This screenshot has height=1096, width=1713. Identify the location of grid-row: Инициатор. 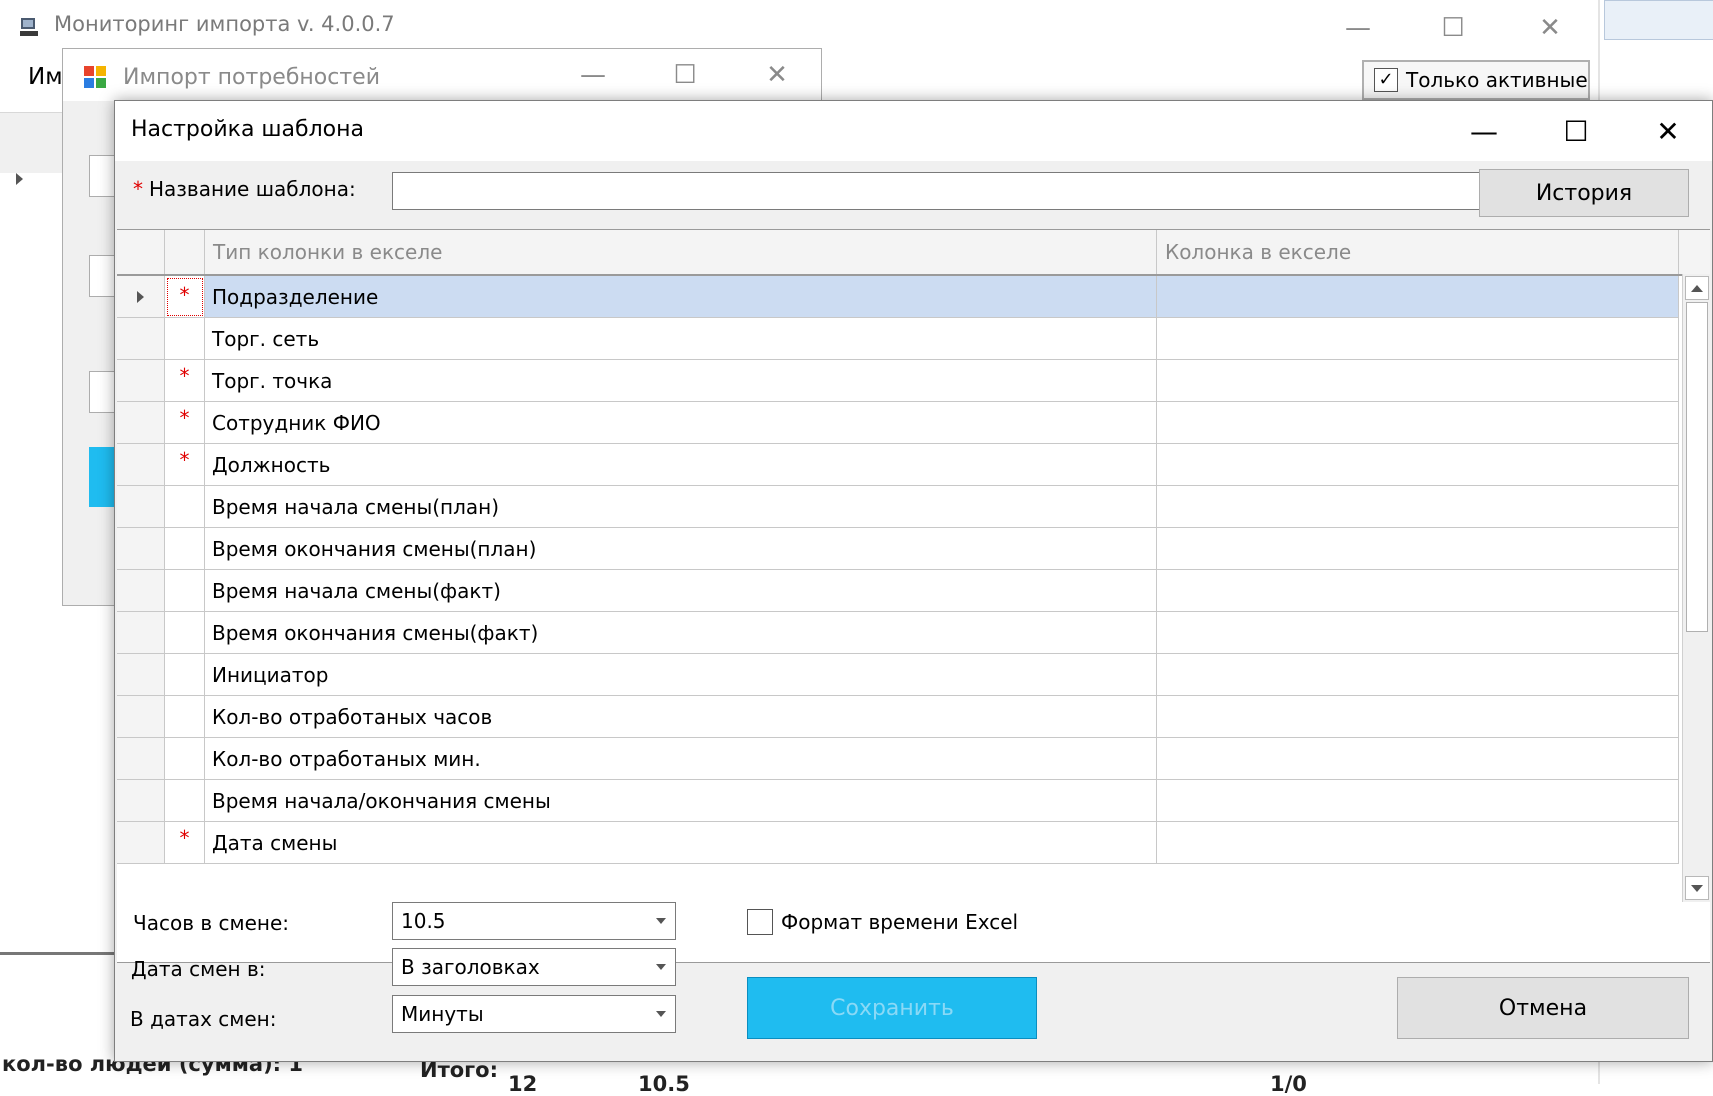
(898, 675).